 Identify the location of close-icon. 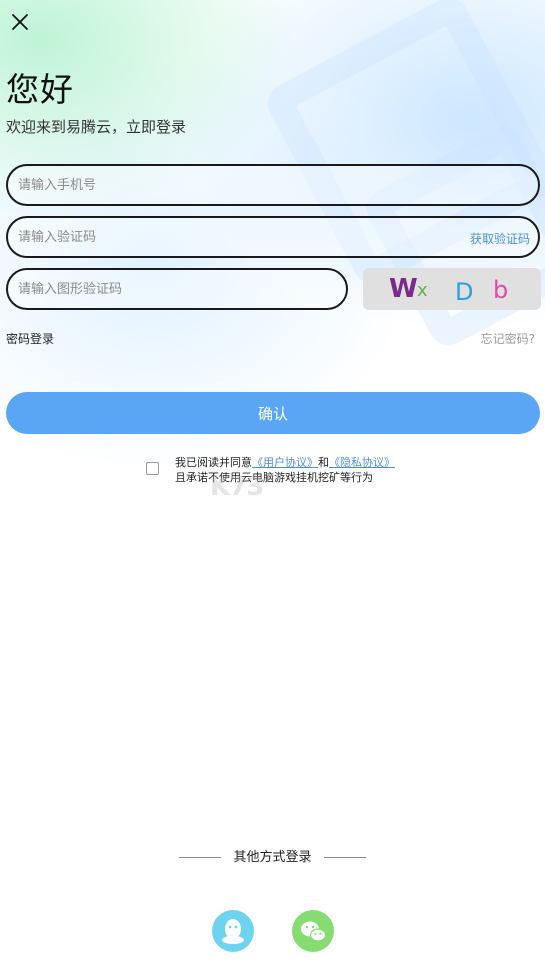
(20, 22).